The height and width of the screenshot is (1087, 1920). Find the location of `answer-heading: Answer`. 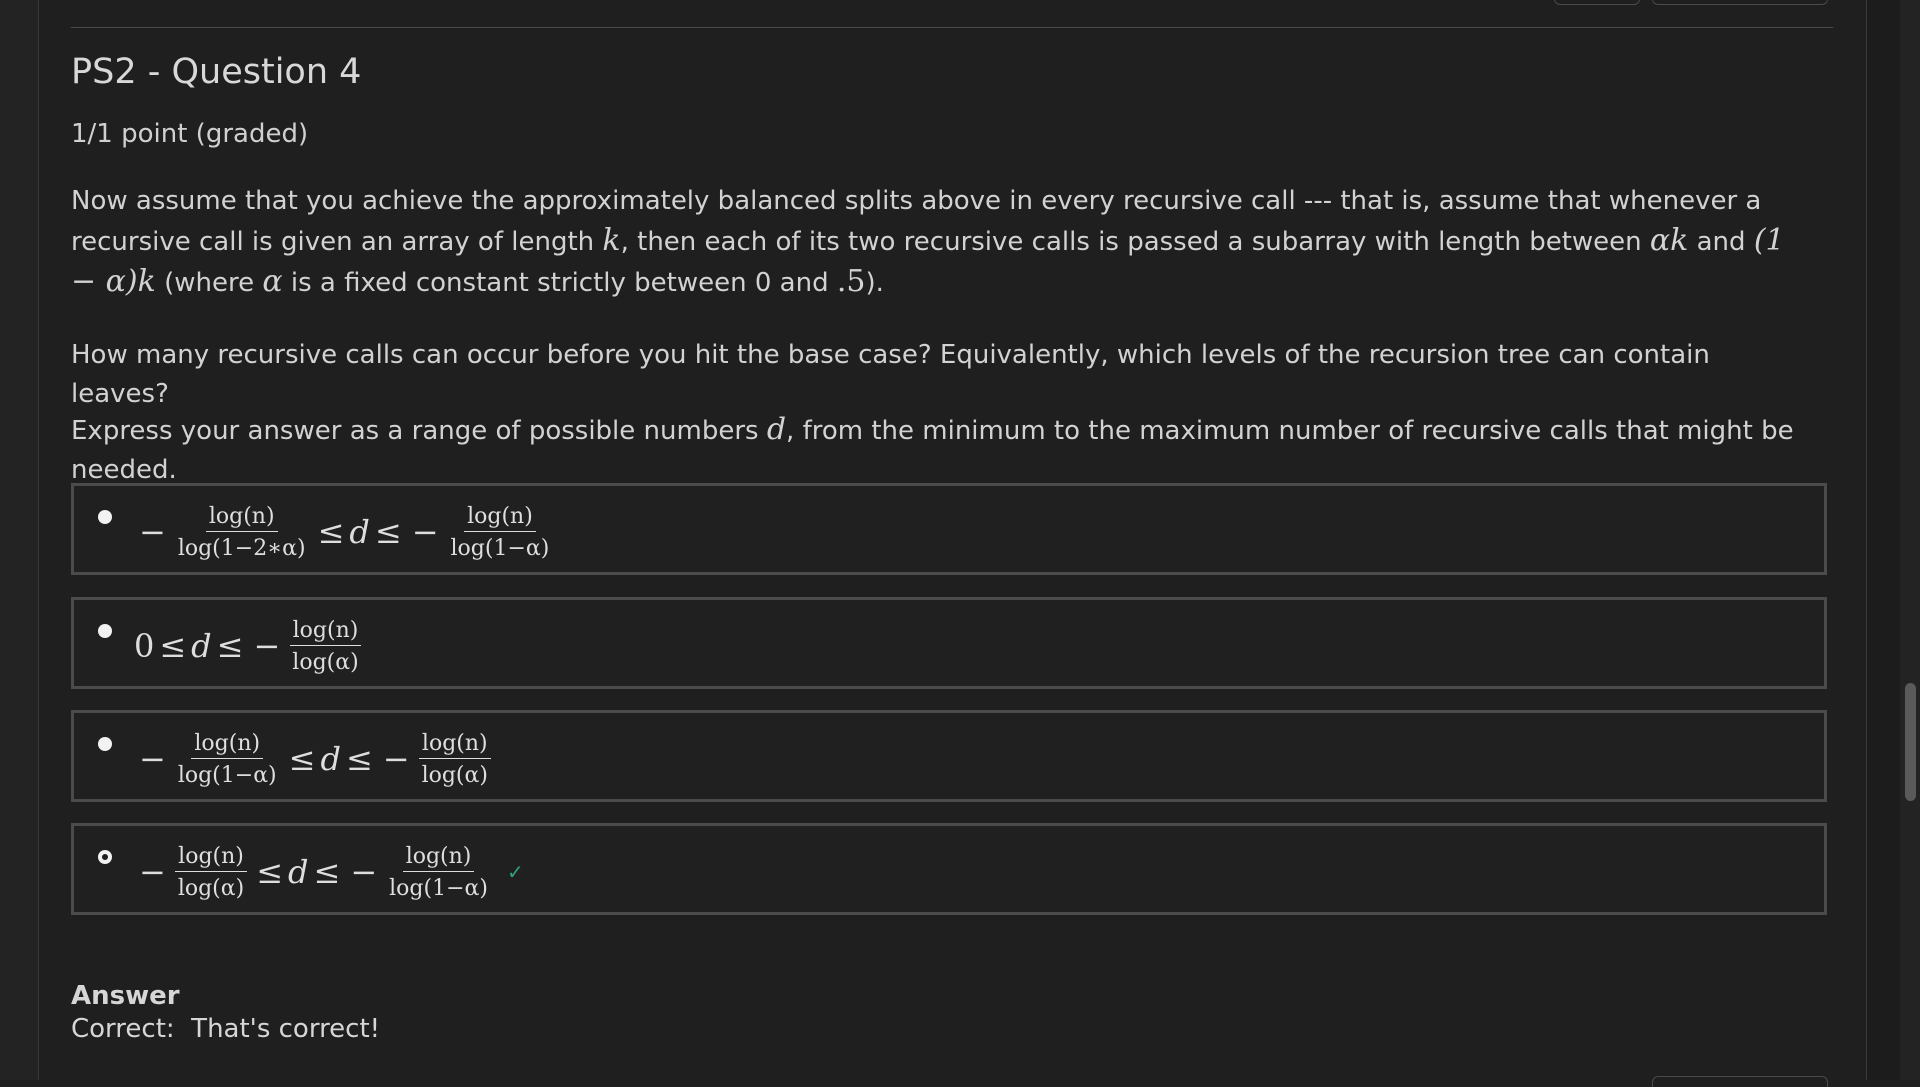

answer-heading: Answer is located at coordinates (125, 996).